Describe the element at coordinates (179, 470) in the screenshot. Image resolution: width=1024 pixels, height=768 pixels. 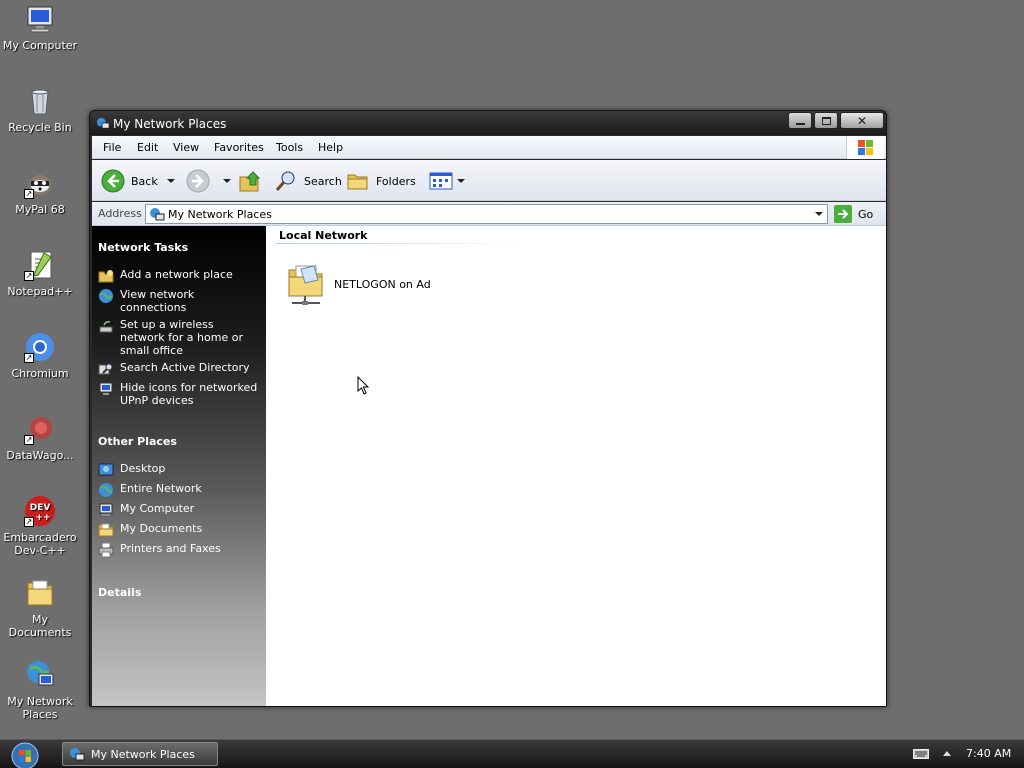
I see `place-desktop: Desktop` at that location.